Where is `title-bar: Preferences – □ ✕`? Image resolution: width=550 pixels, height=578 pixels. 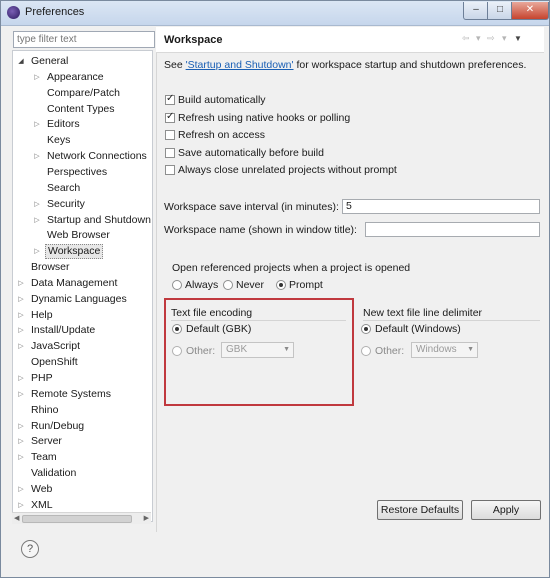 title-bar: Preferences – □ ✕ is located at coordinates (275, 13).